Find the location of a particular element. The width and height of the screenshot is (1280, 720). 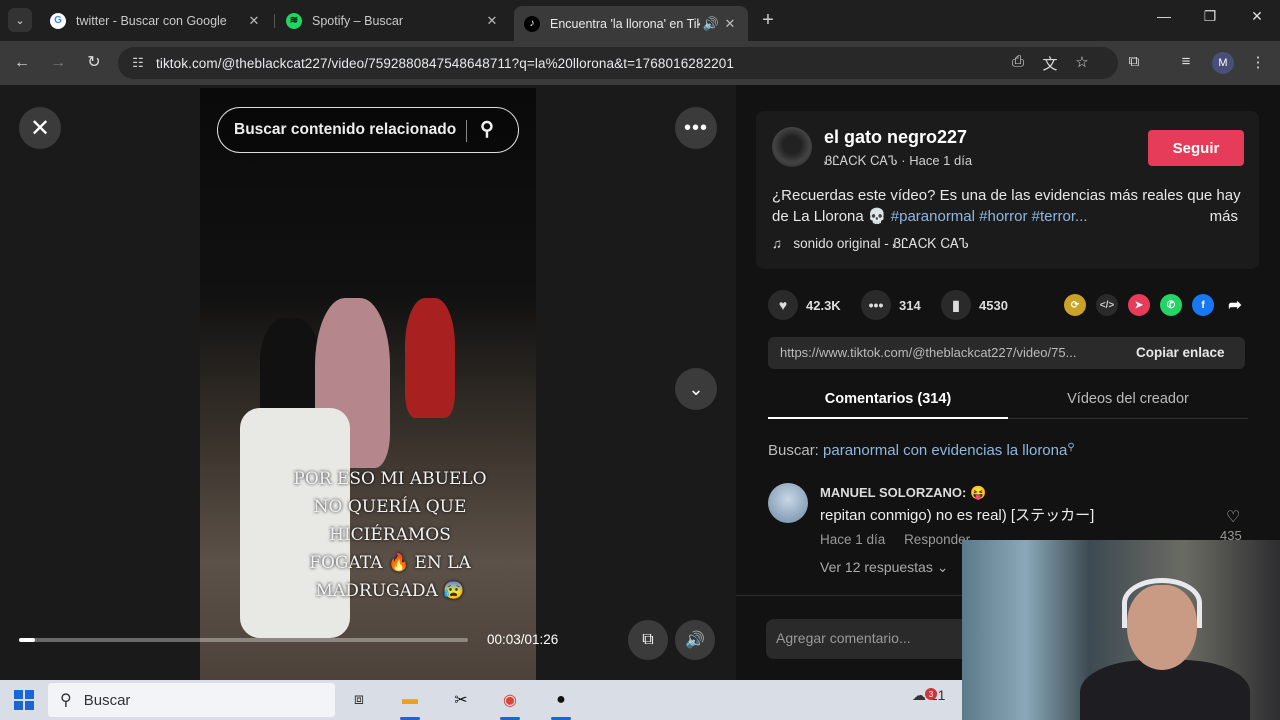

taskbar-search: ⚲ Buscar is located at coordinates (191, 700).